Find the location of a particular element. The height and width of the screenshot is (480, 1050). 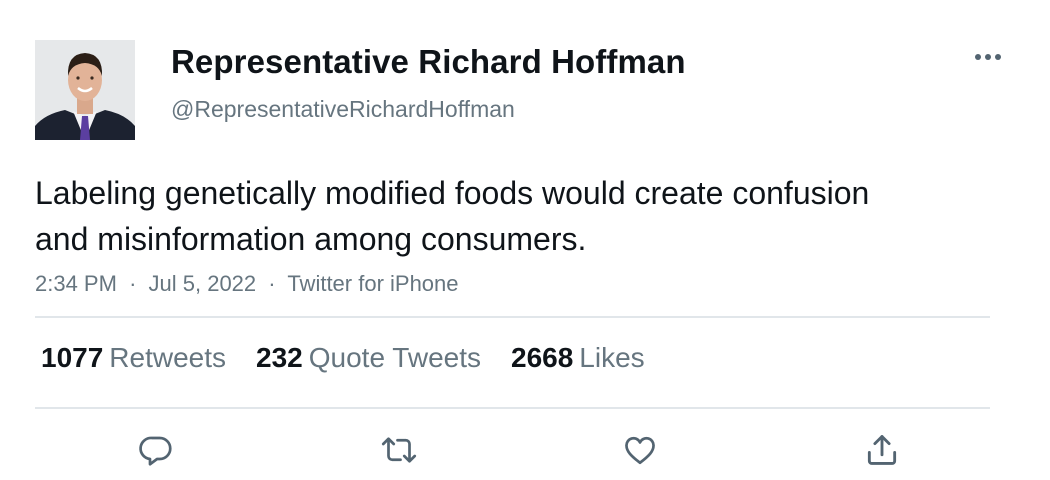

more-options-button is located at coordinates (988, 57).